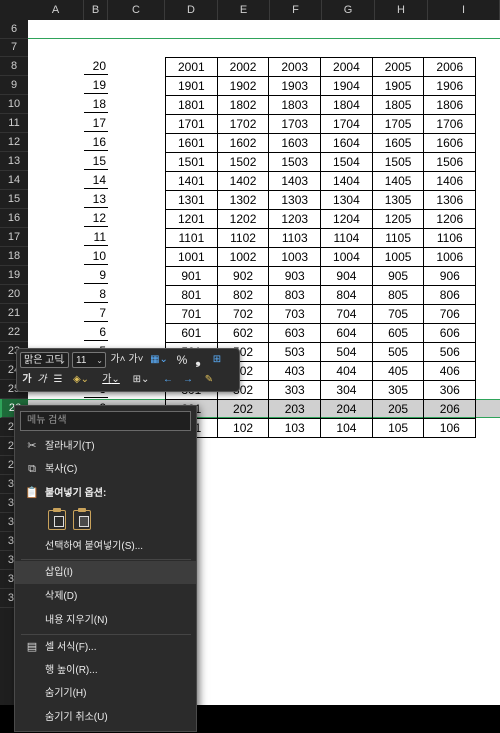 Image resolution: width=500 pixels, height=733 pixels. Describe the element at coordinates (105, 446) in the screenshot. I see `menu-item-cut: ✂ 잘라내기(T)` at that location.